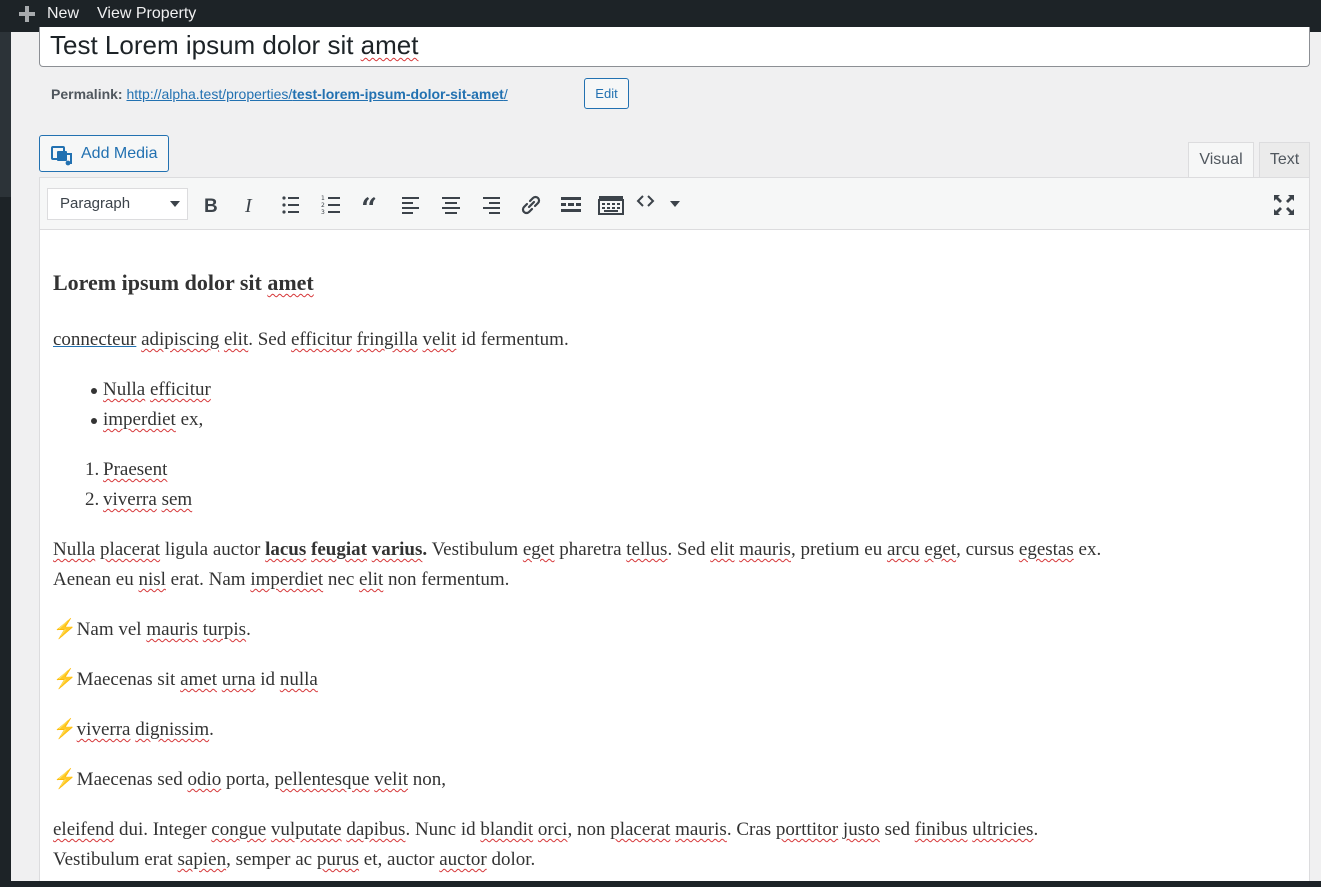 The width and height of the screenshot is (1321, 887). I want to click on bullet-list-icon, so click(291, 205).